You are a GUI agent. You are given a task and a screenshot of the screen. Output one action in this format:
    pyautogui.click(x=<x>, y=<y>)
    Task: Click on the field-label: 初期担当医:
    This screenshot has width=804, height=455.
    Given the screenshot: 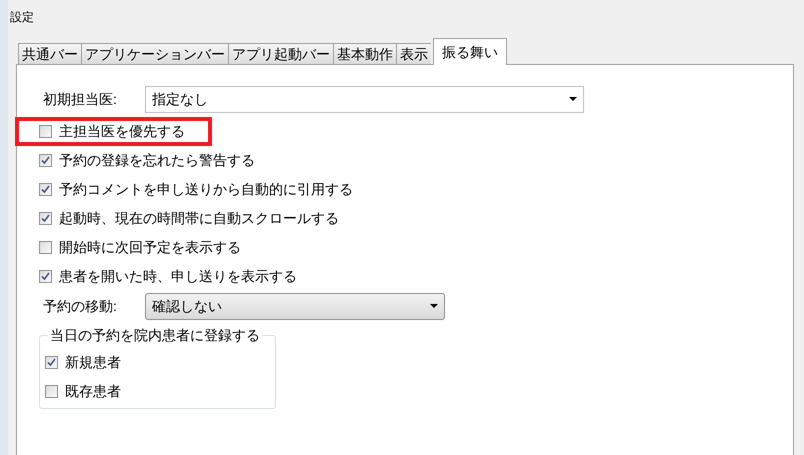 What is the action you would take?
    pyautogui.click(x=80, y=99)
    